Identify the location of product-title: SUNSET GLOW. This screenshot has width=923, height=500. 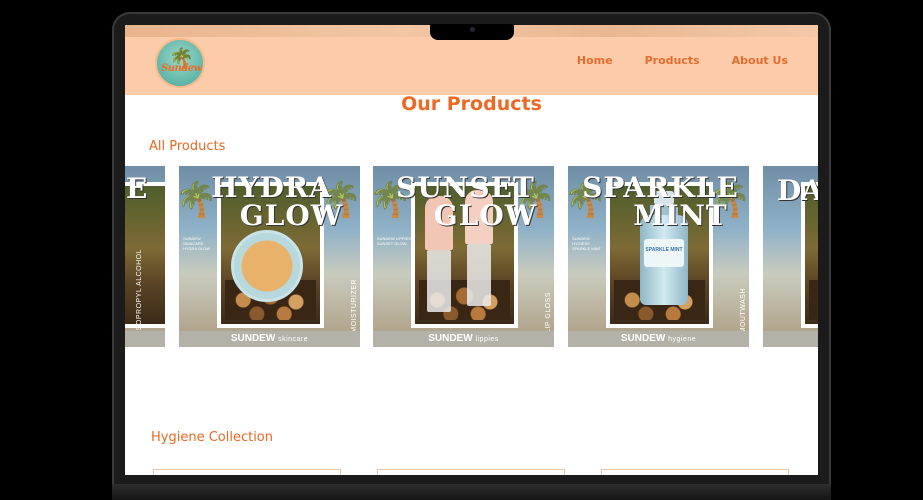
(465, 202).